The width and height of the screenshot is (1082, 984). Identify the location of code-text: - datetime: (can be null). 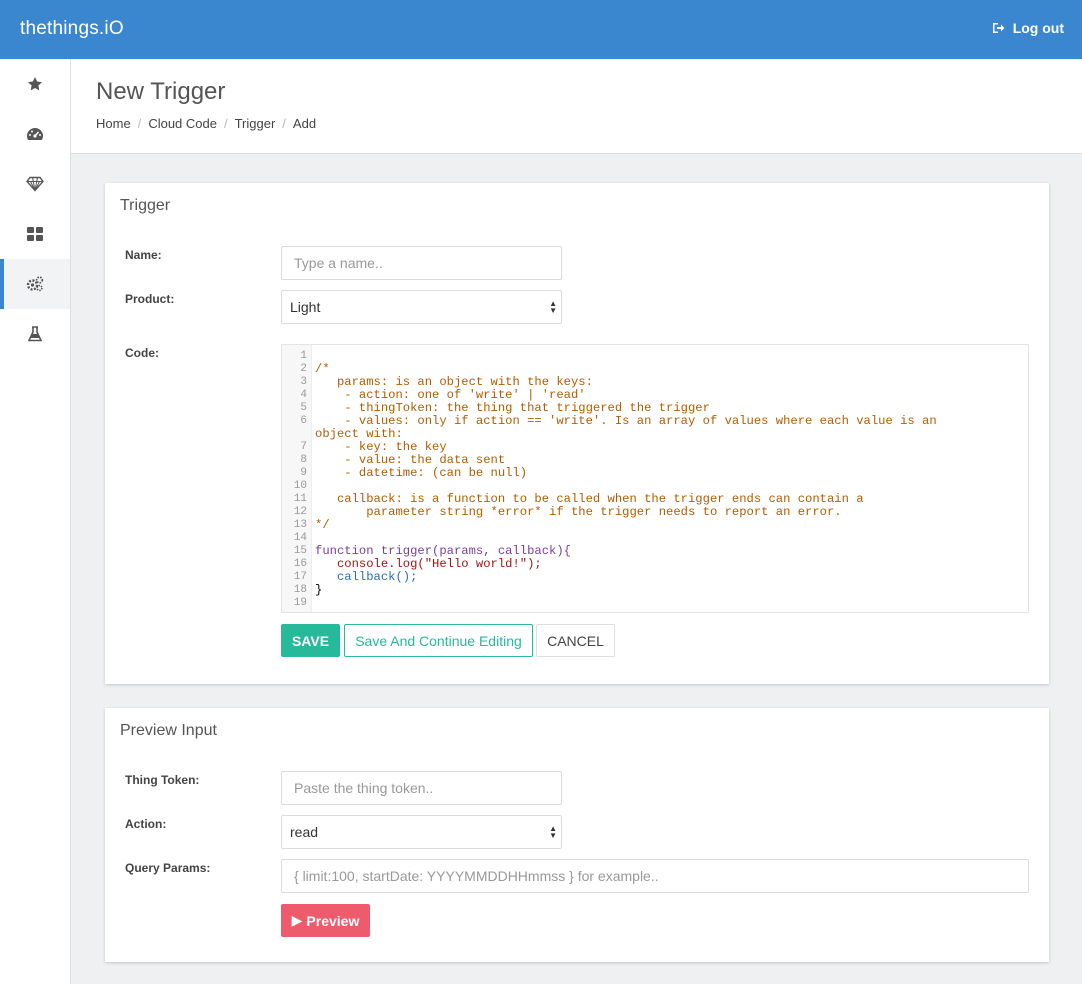
(421, 473).